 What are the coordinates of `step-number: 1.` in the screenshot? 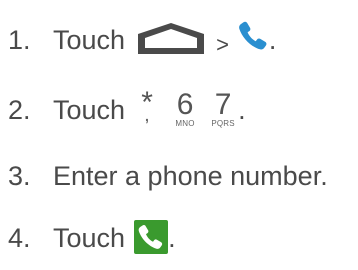 It's located at (19, 39).